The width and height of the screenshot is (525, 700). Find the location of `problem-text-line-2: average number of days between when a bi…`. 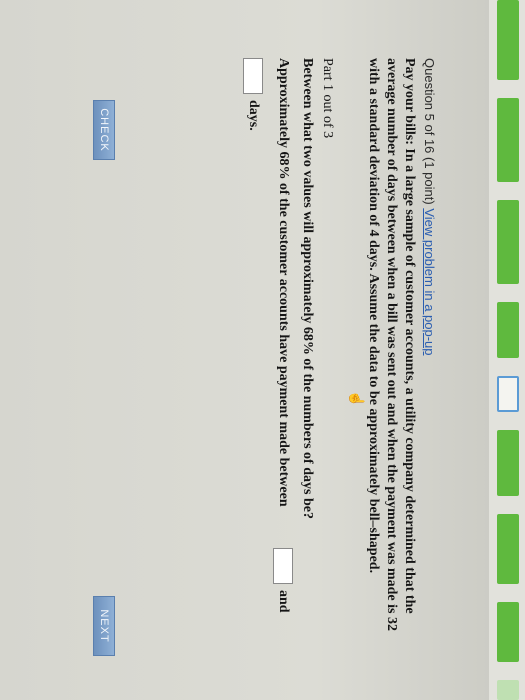

problem-text-line-2: average number of days between when a bi… is located at coordinates (391, 344).